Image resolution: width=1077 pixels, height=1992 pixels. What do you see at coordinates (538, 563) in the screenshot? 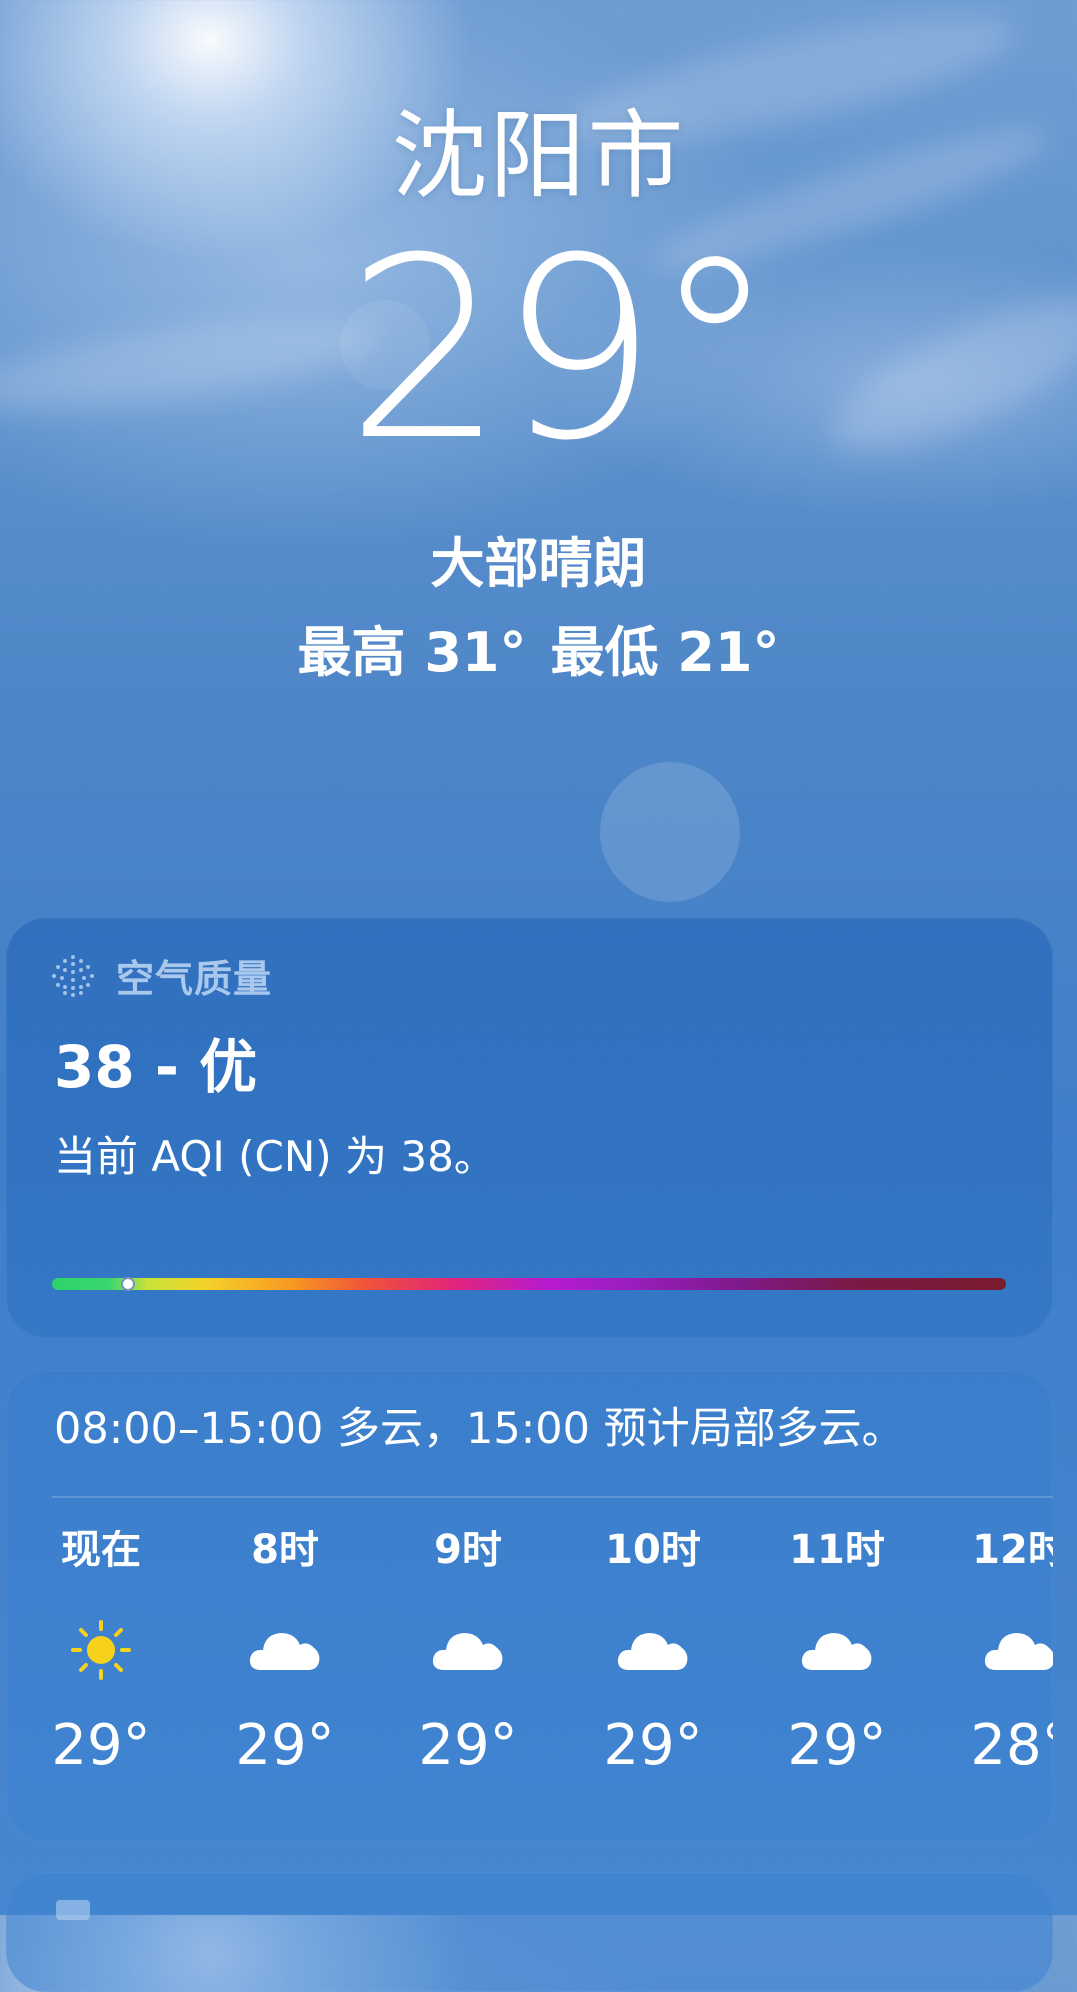
I see `weather-condition: 大部晴朗` at bounding box center [538, 563].